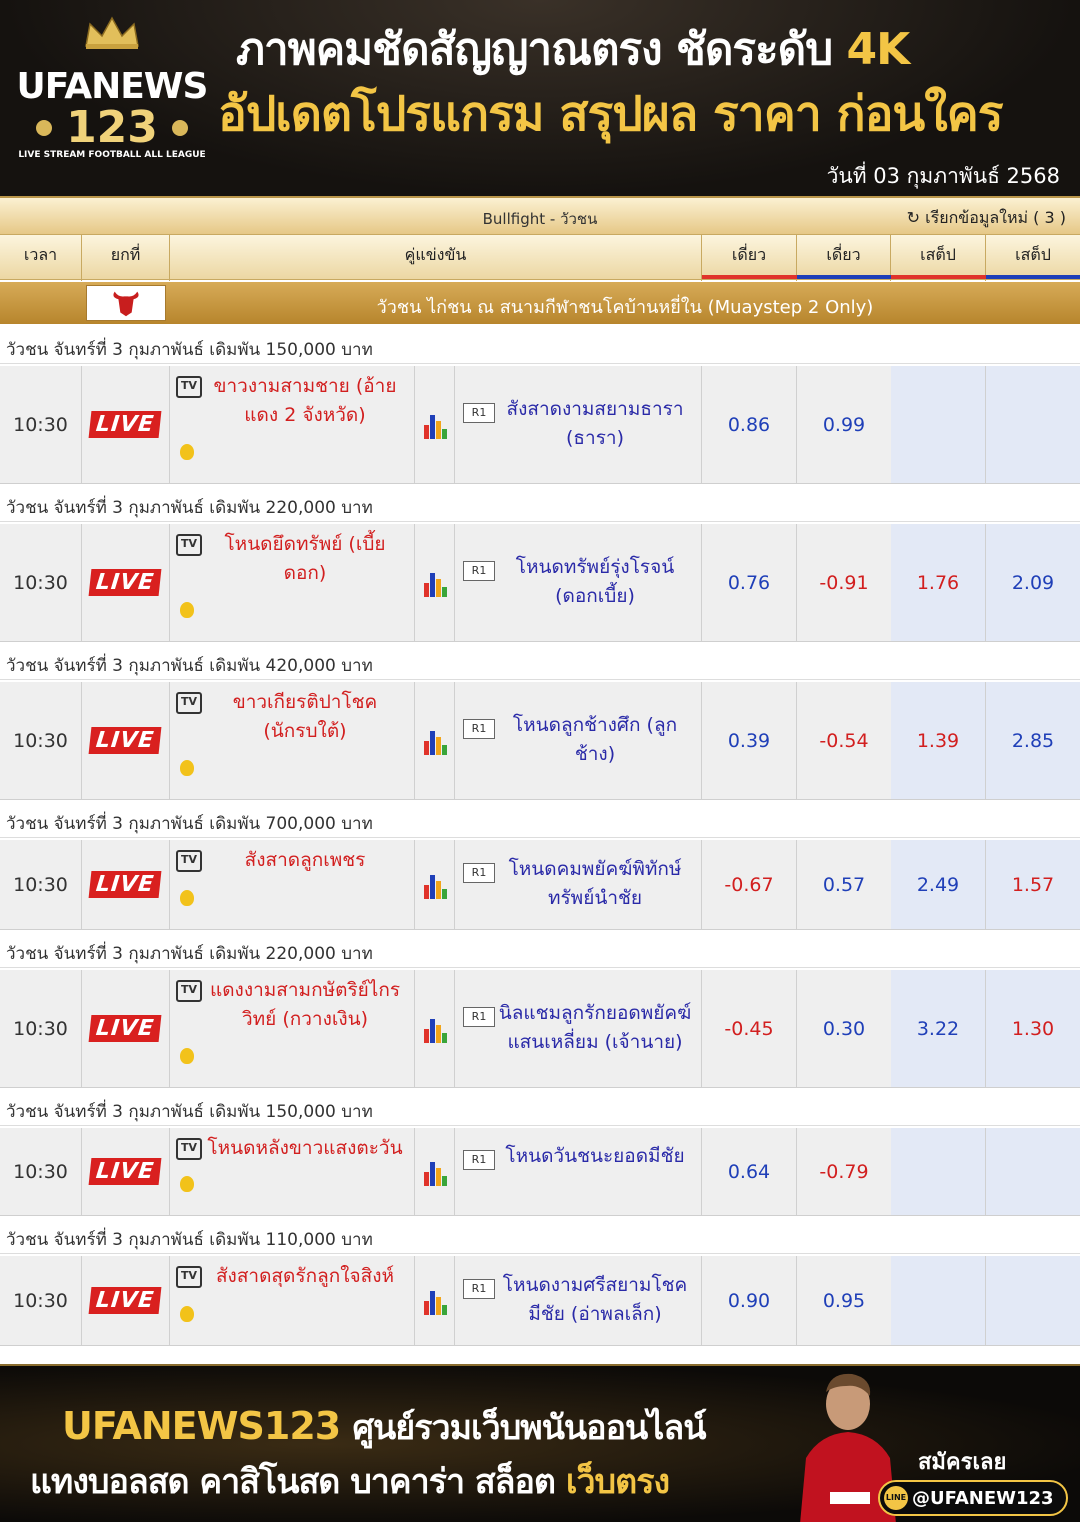 The height and width of the screenshot is (1522, 1080). I want to click on odds-cell: 3.22, so click(938, 1028).